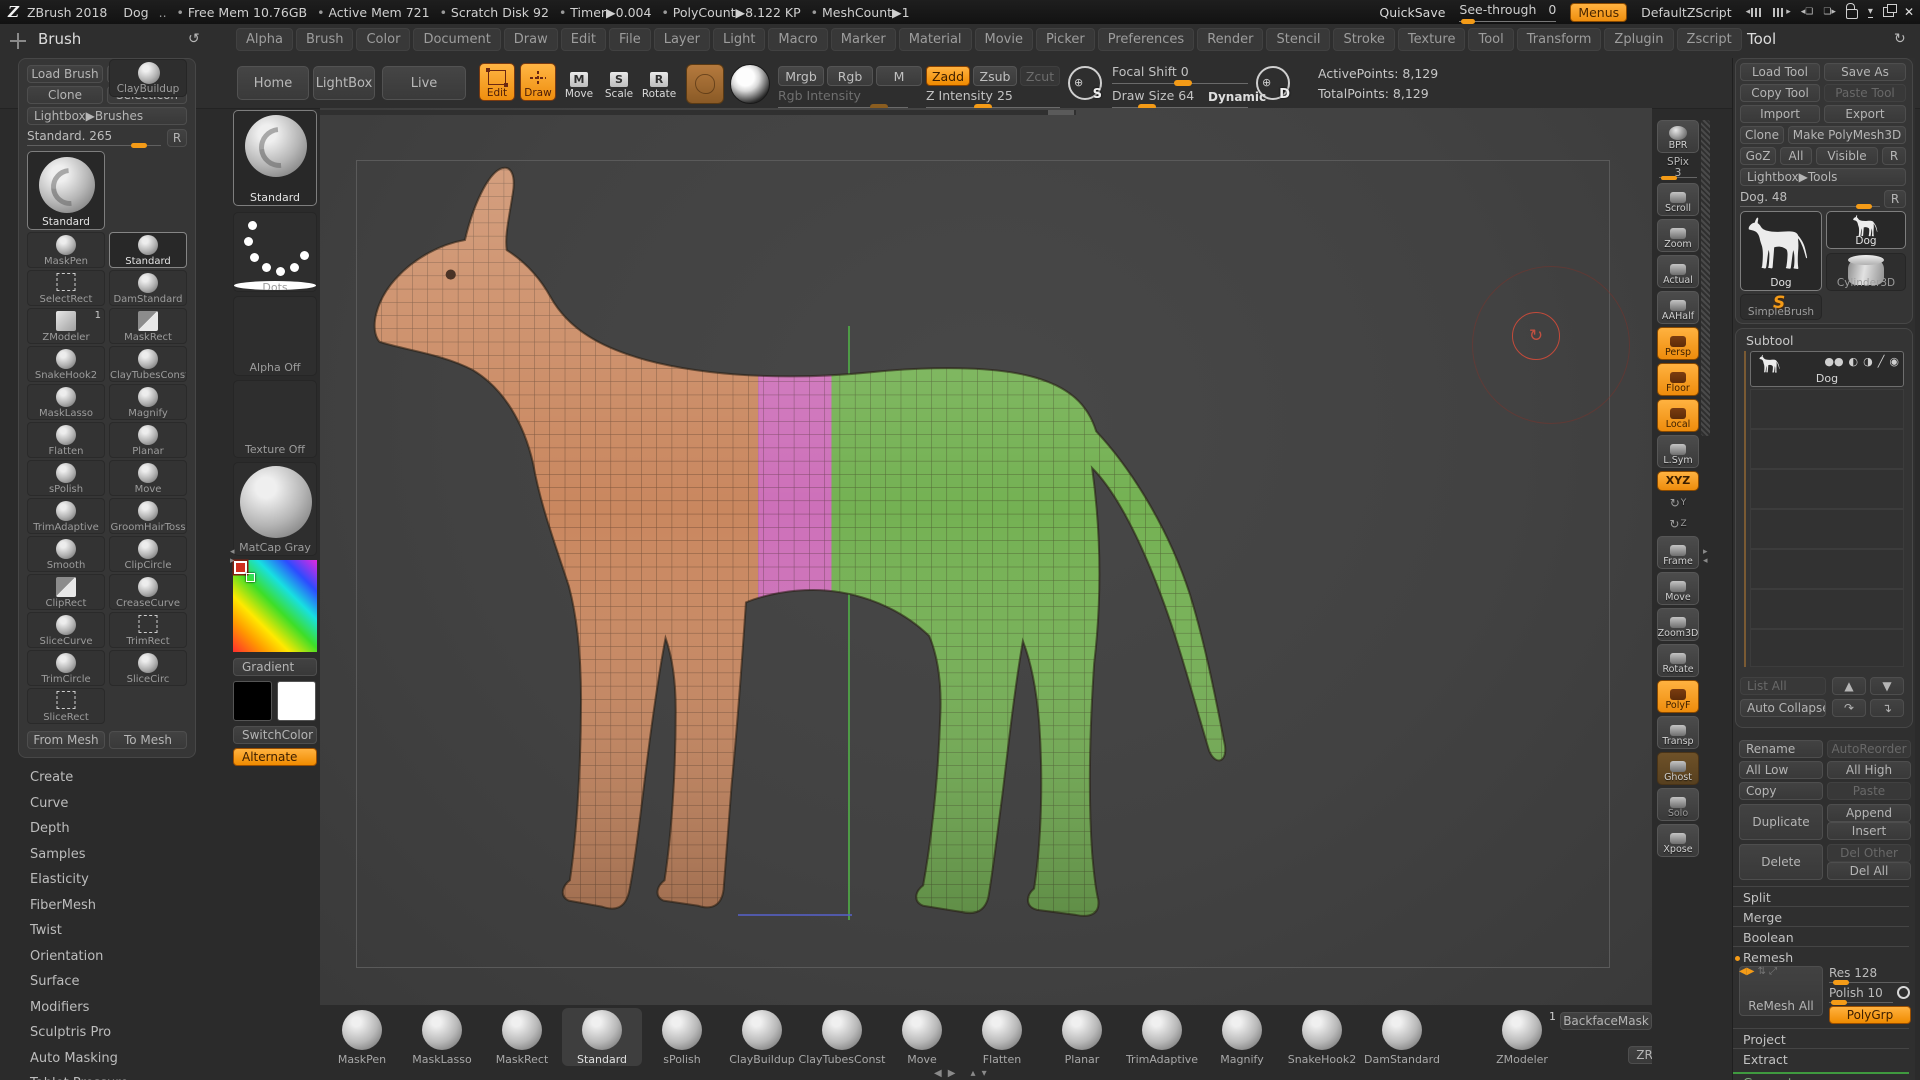  Describe the element at coordinates (1780, 114) in the screenshot. I see `import-button: Import` at that location.